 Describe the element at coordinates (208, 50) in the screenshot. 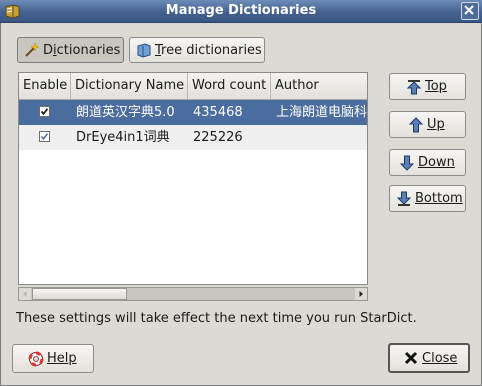

I see `tree-dictionaries-tab-label: Tree dictionaries` at that location.